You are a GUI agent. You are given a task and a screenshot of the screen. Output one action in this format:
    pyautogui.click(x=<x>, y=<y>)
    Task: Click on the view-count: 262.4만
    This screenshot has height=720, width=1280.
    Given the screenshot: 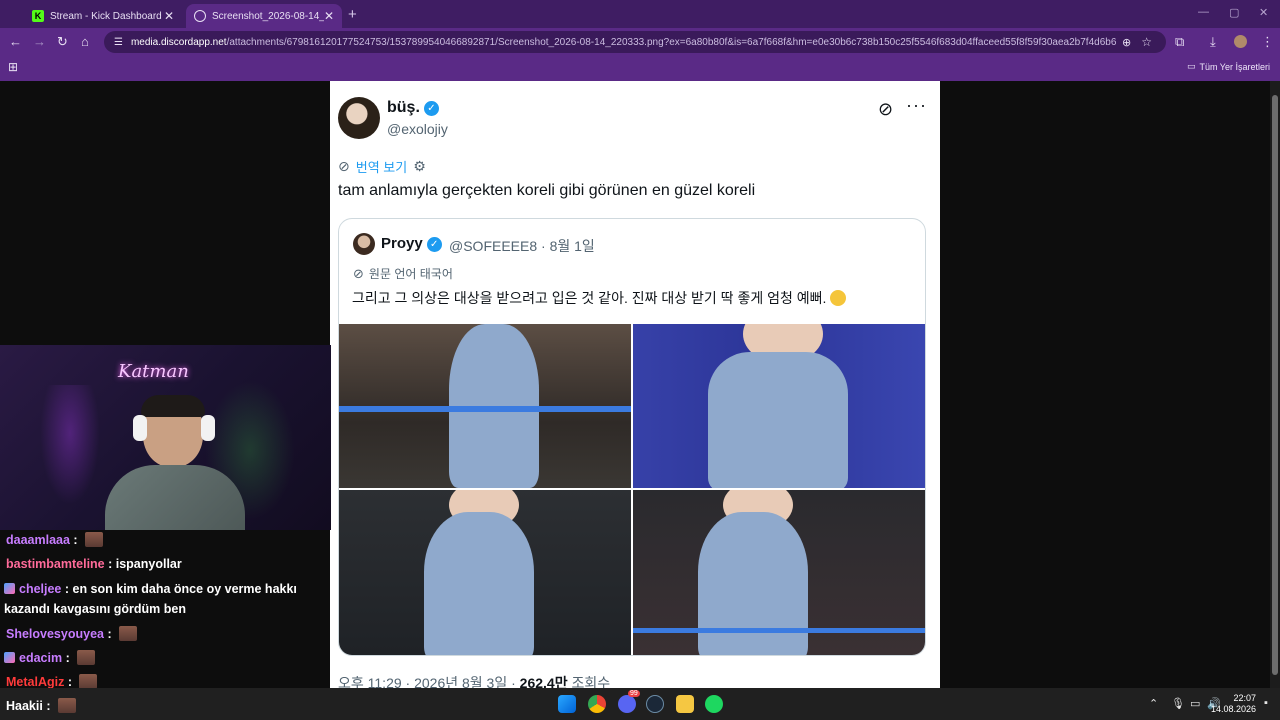 What is the action you would take?
    pyautogui.click(x=543, y=681)
    